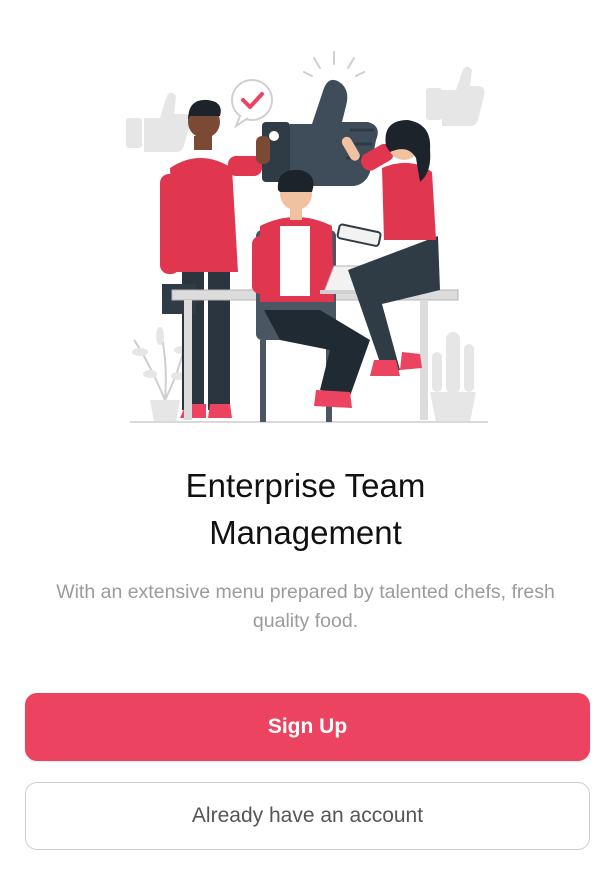 This screenshot has height=882, width=611. I want to click on plant-icon-left, so click(161, 374).